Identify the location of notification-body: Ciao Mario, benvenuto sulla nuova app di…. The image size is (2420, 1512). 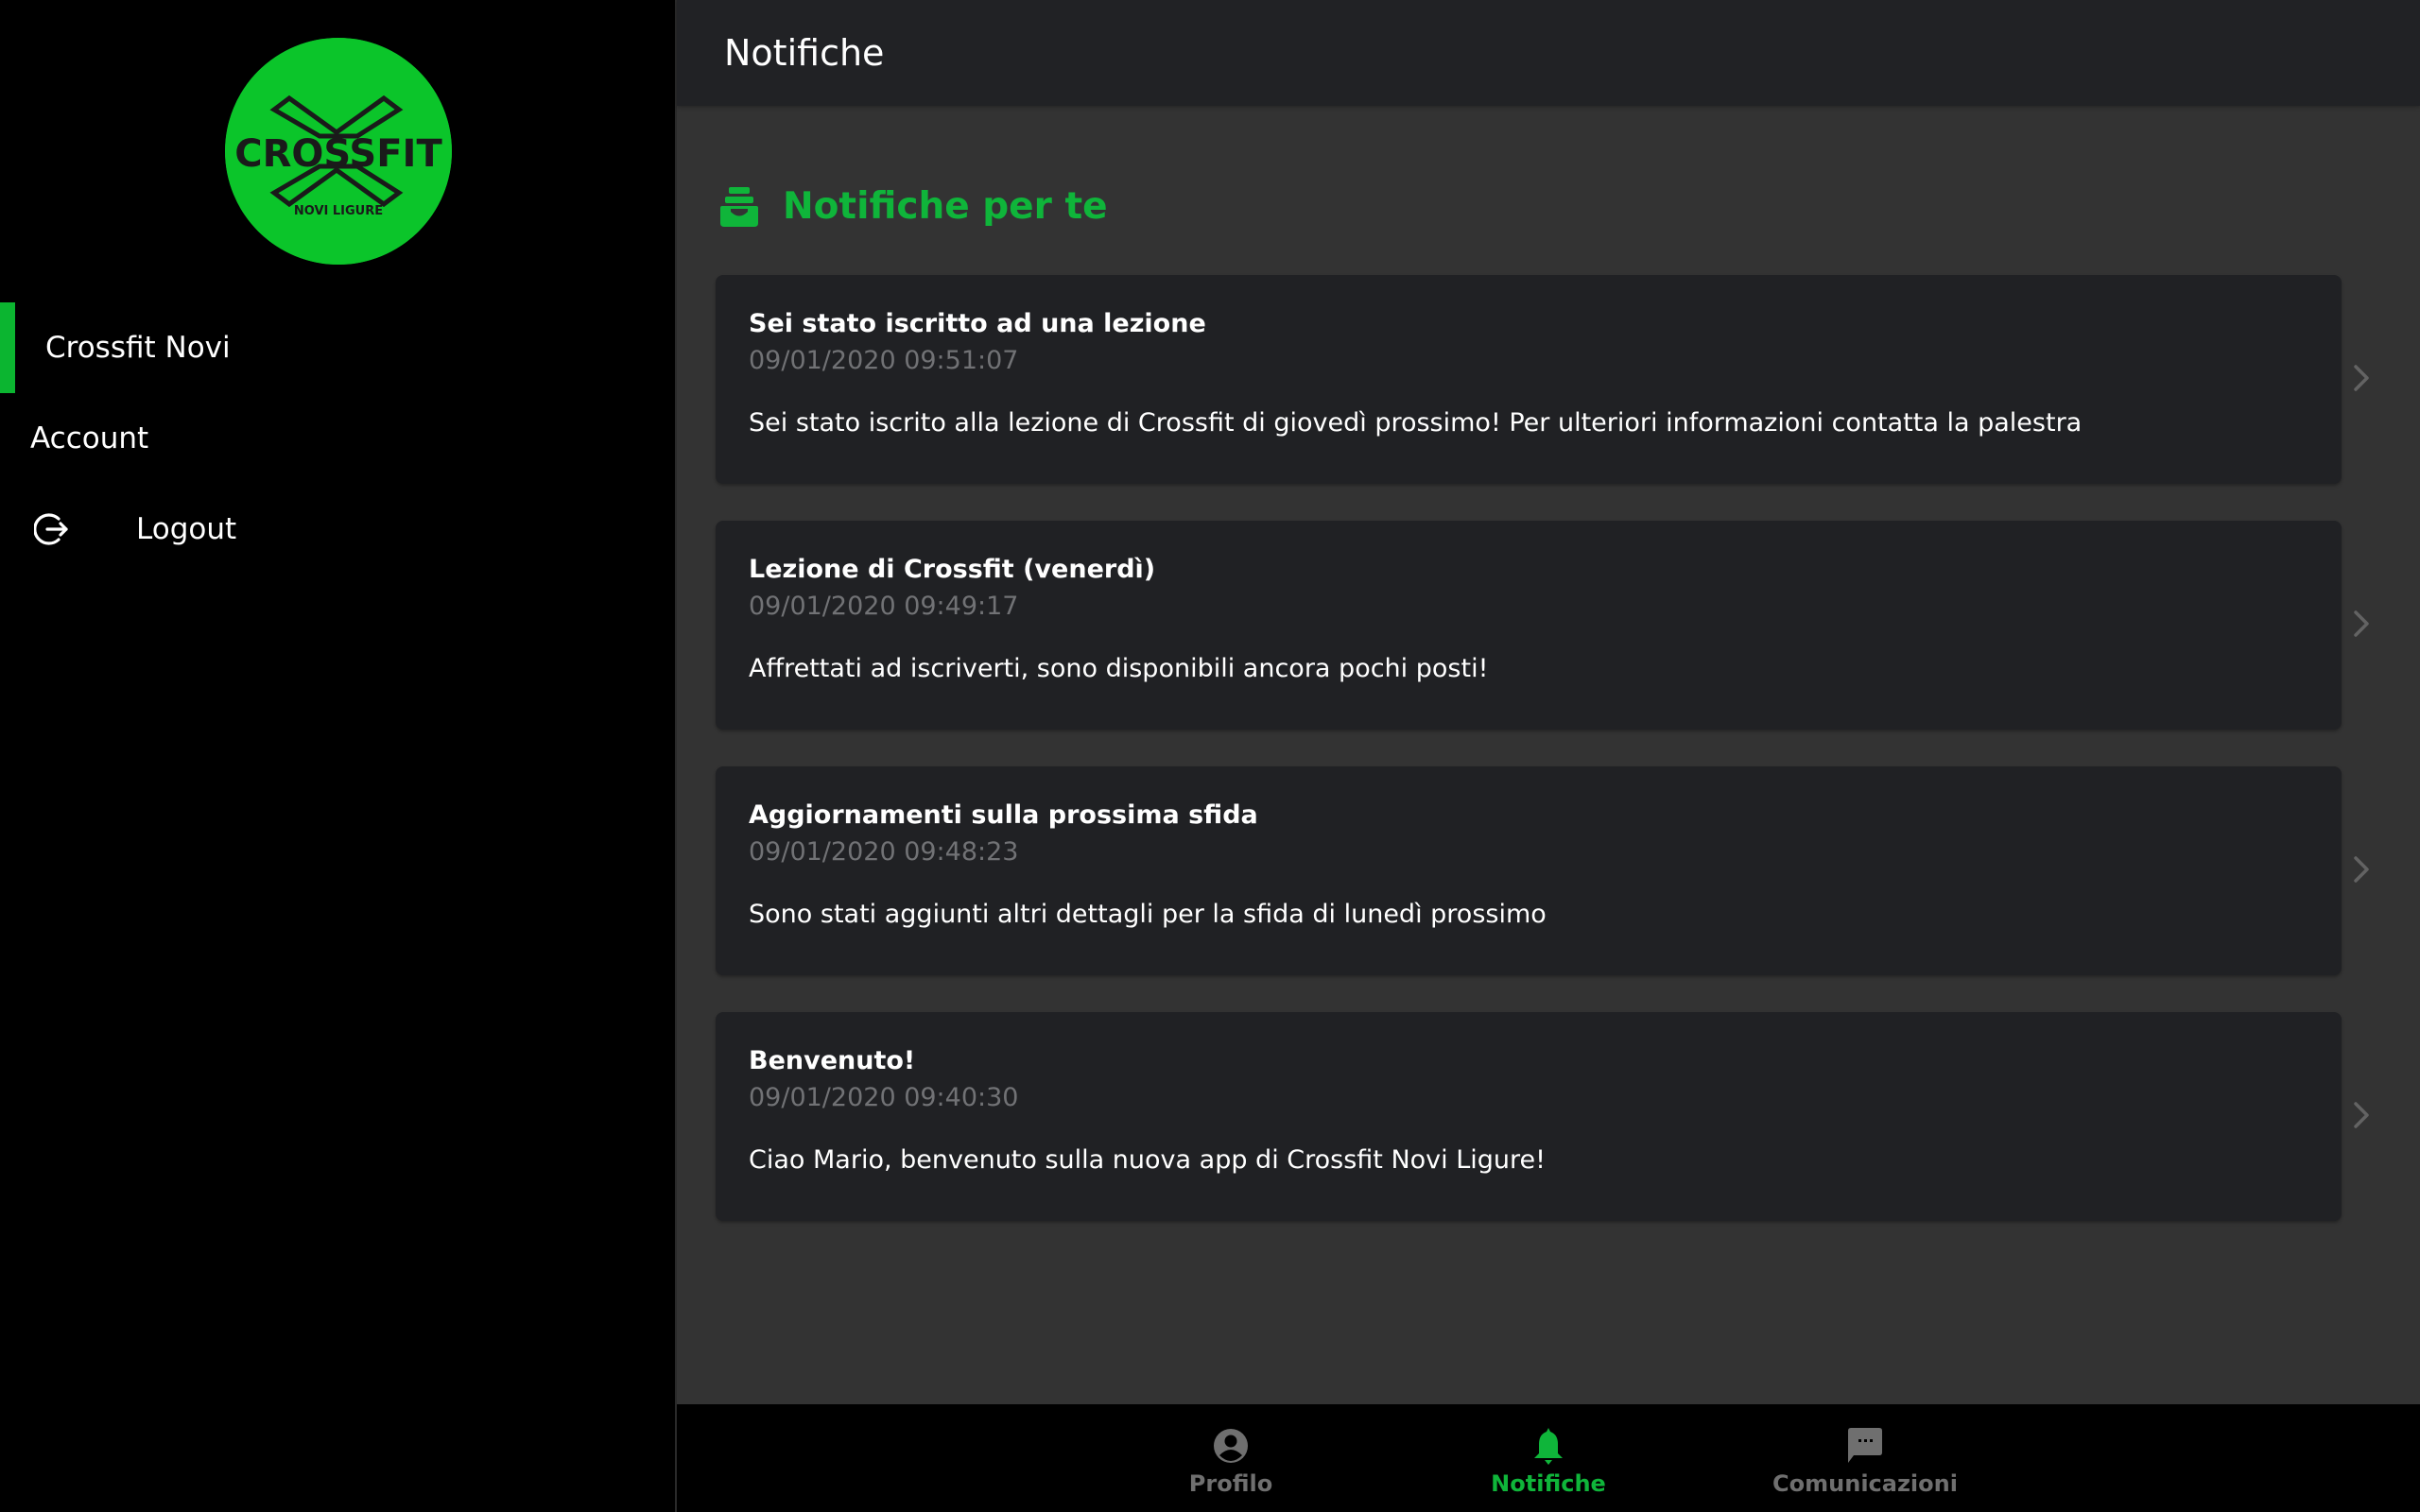
(1147, 1160).